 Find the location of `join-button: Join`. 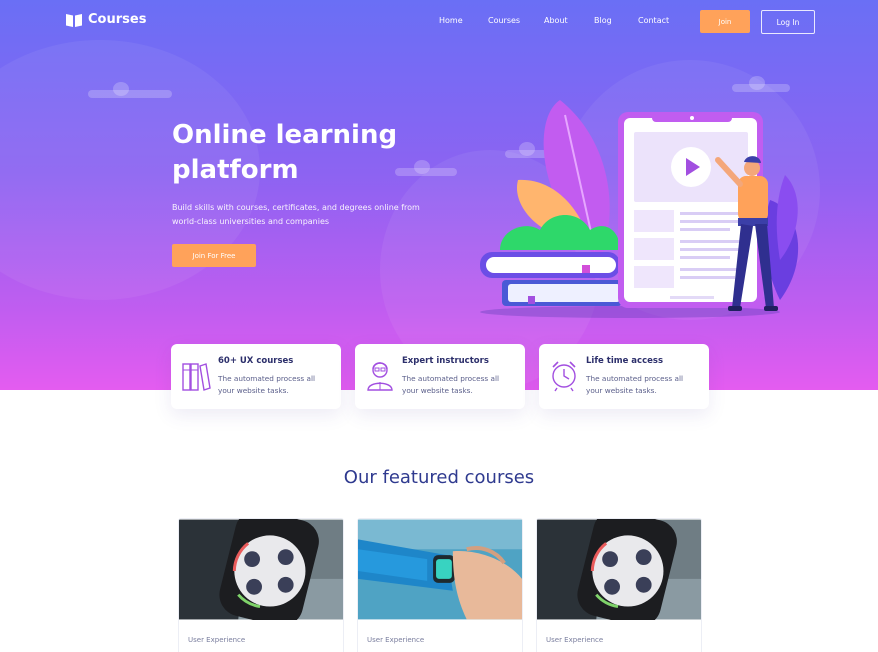

join-button: Join is located at coordinates (725, 21).